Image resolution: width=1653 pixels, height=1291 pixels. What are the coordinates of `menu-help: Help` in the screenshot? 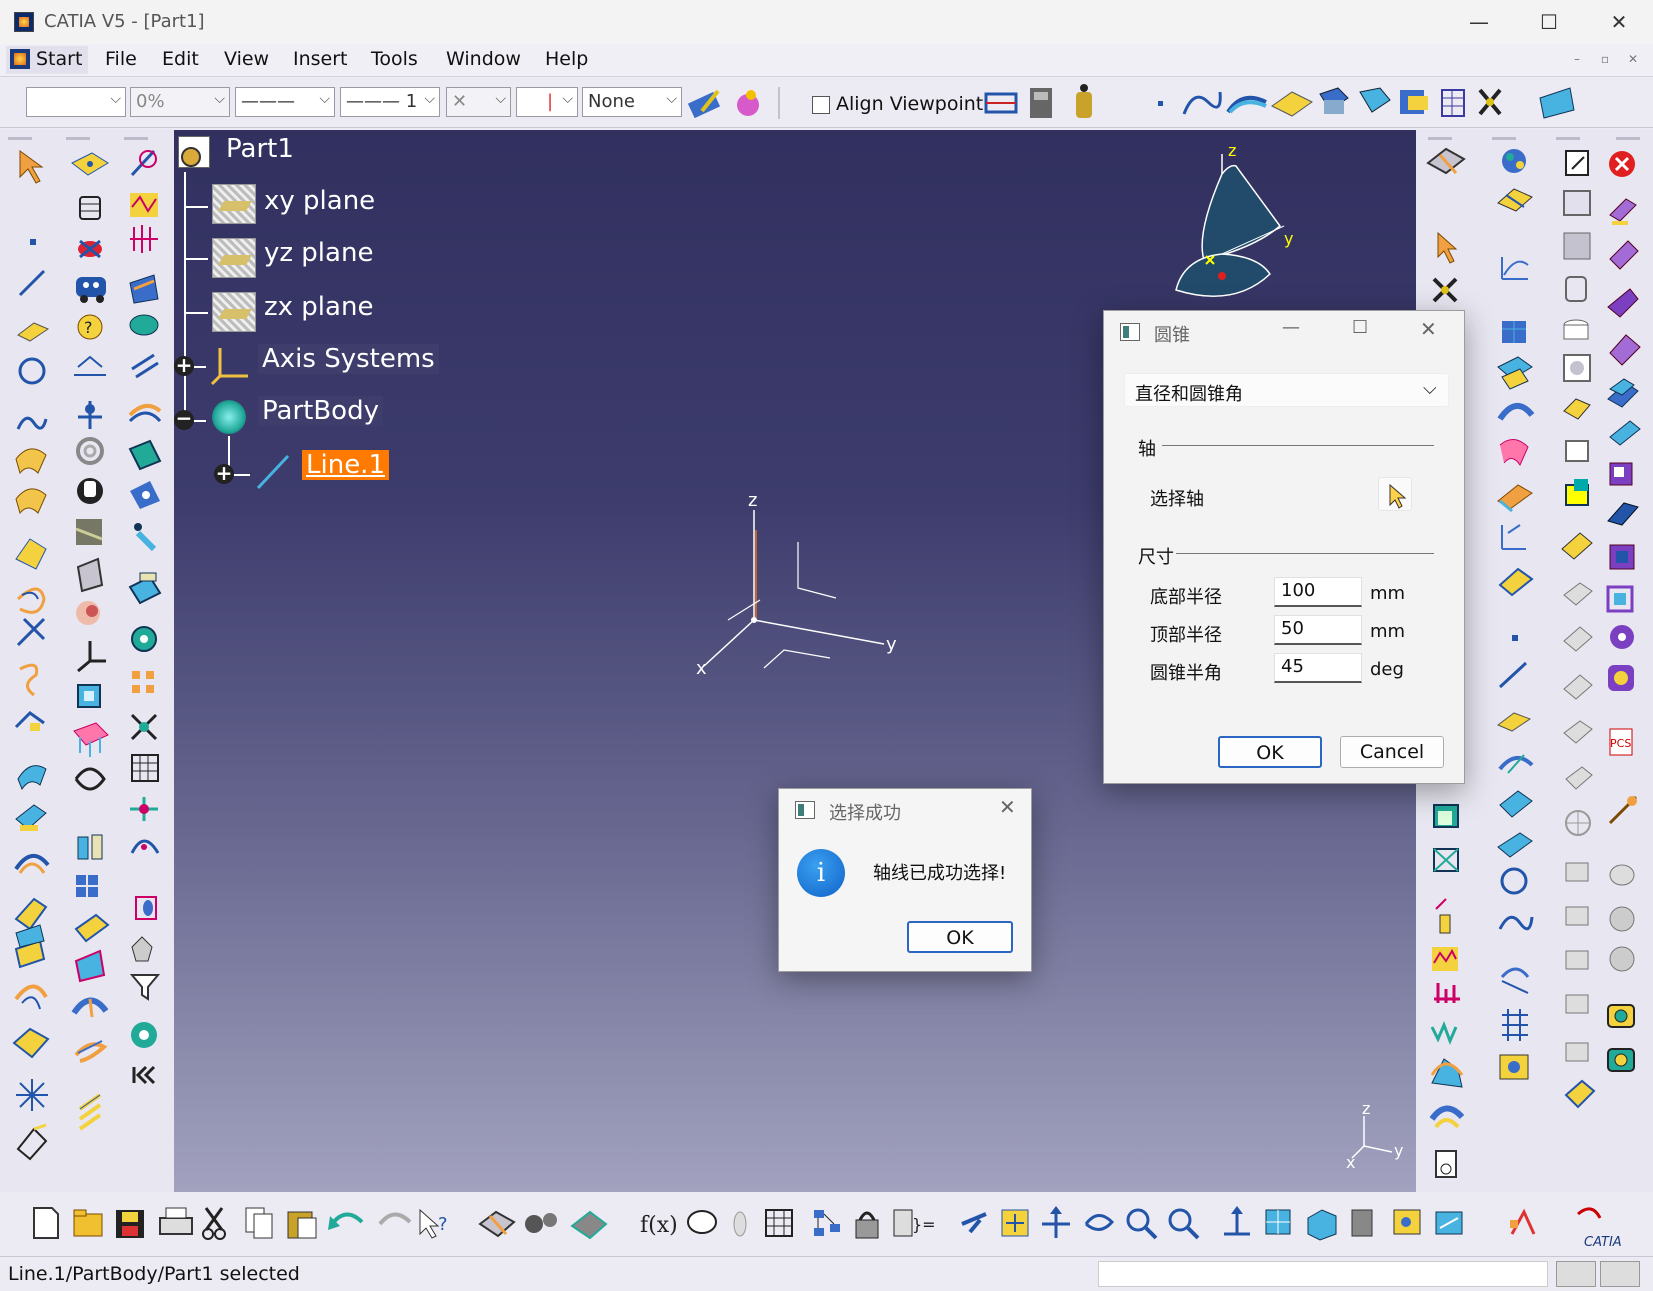 It's located at (566, 59).